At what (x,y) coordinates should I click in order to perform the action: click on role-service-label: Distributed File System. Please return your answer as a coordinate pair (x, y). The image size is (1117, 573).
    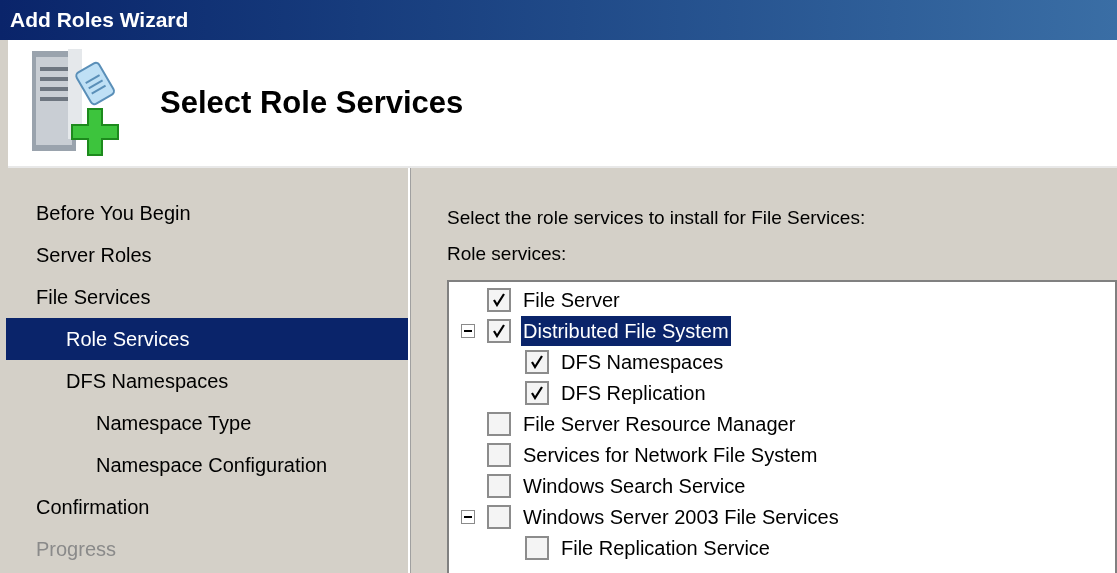
    Looking at the image, I should click on (626, 330).